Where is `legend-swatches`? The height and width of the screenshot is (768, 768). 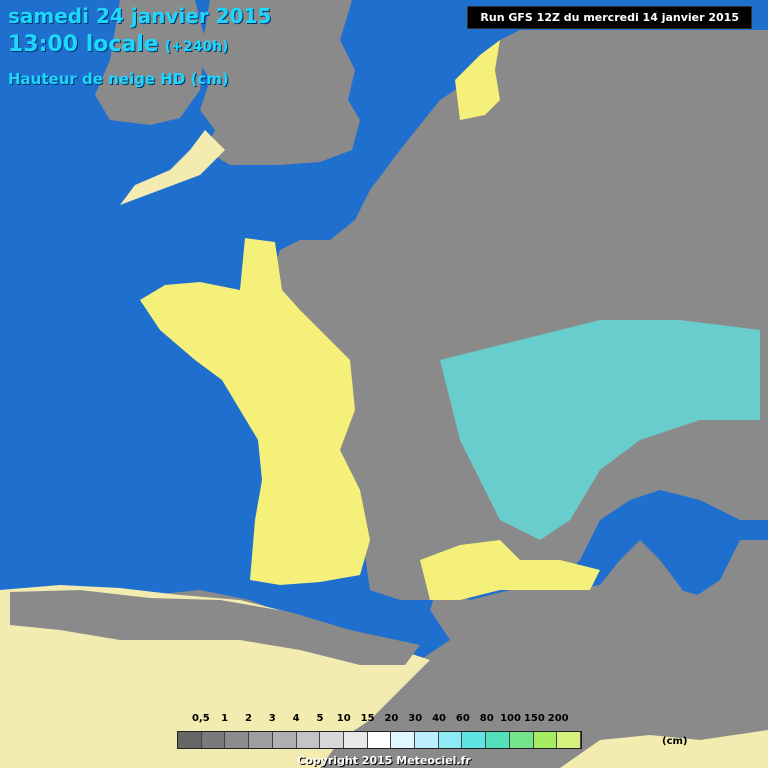 legend-swatches is located at coordinates (379, 740).